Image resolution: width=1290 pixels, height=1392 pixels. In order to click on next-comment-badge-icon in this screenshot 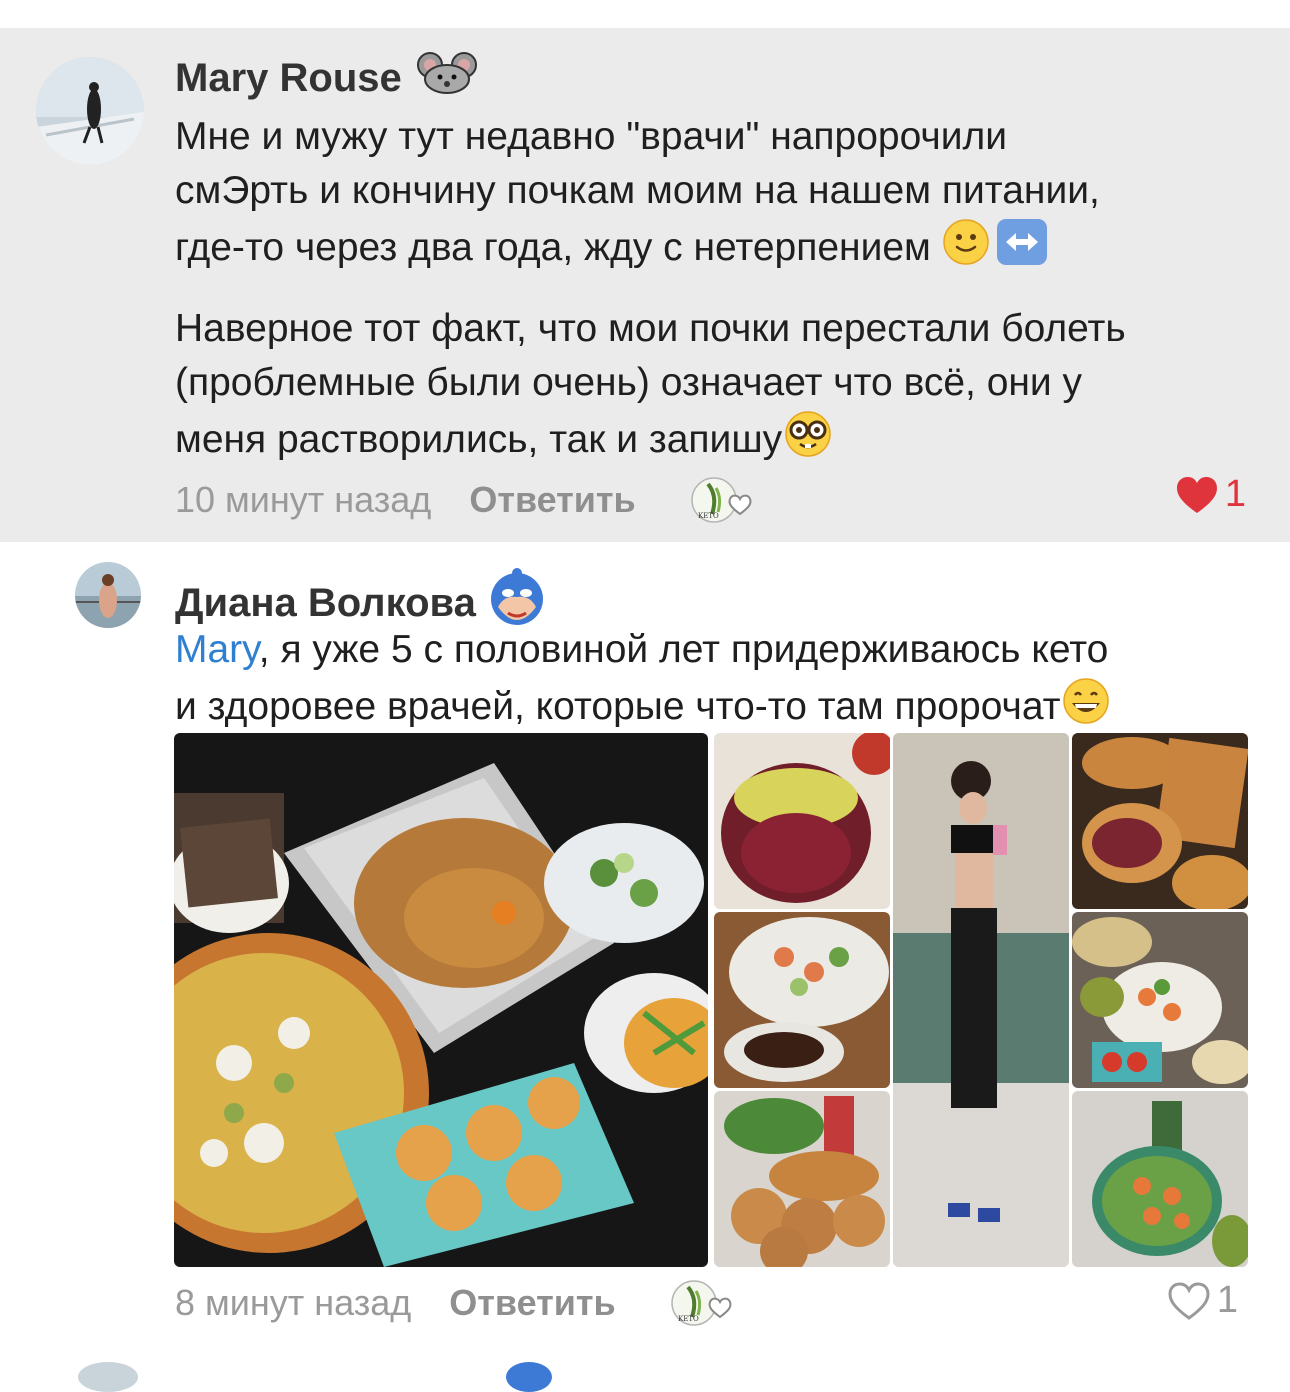, I will do `click(529, 1377)`.